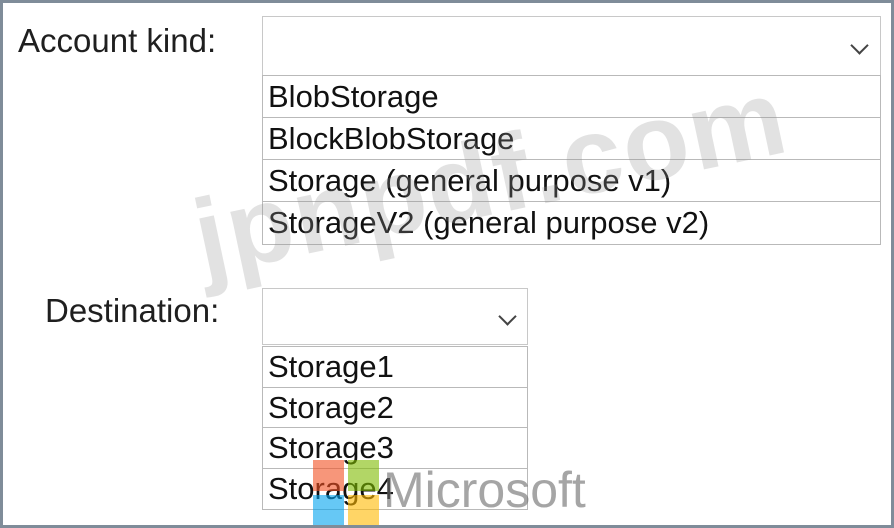  Describe the element at coordinates (571, 46) in the screenshot. I see `account-kind-dropdown` at that location.